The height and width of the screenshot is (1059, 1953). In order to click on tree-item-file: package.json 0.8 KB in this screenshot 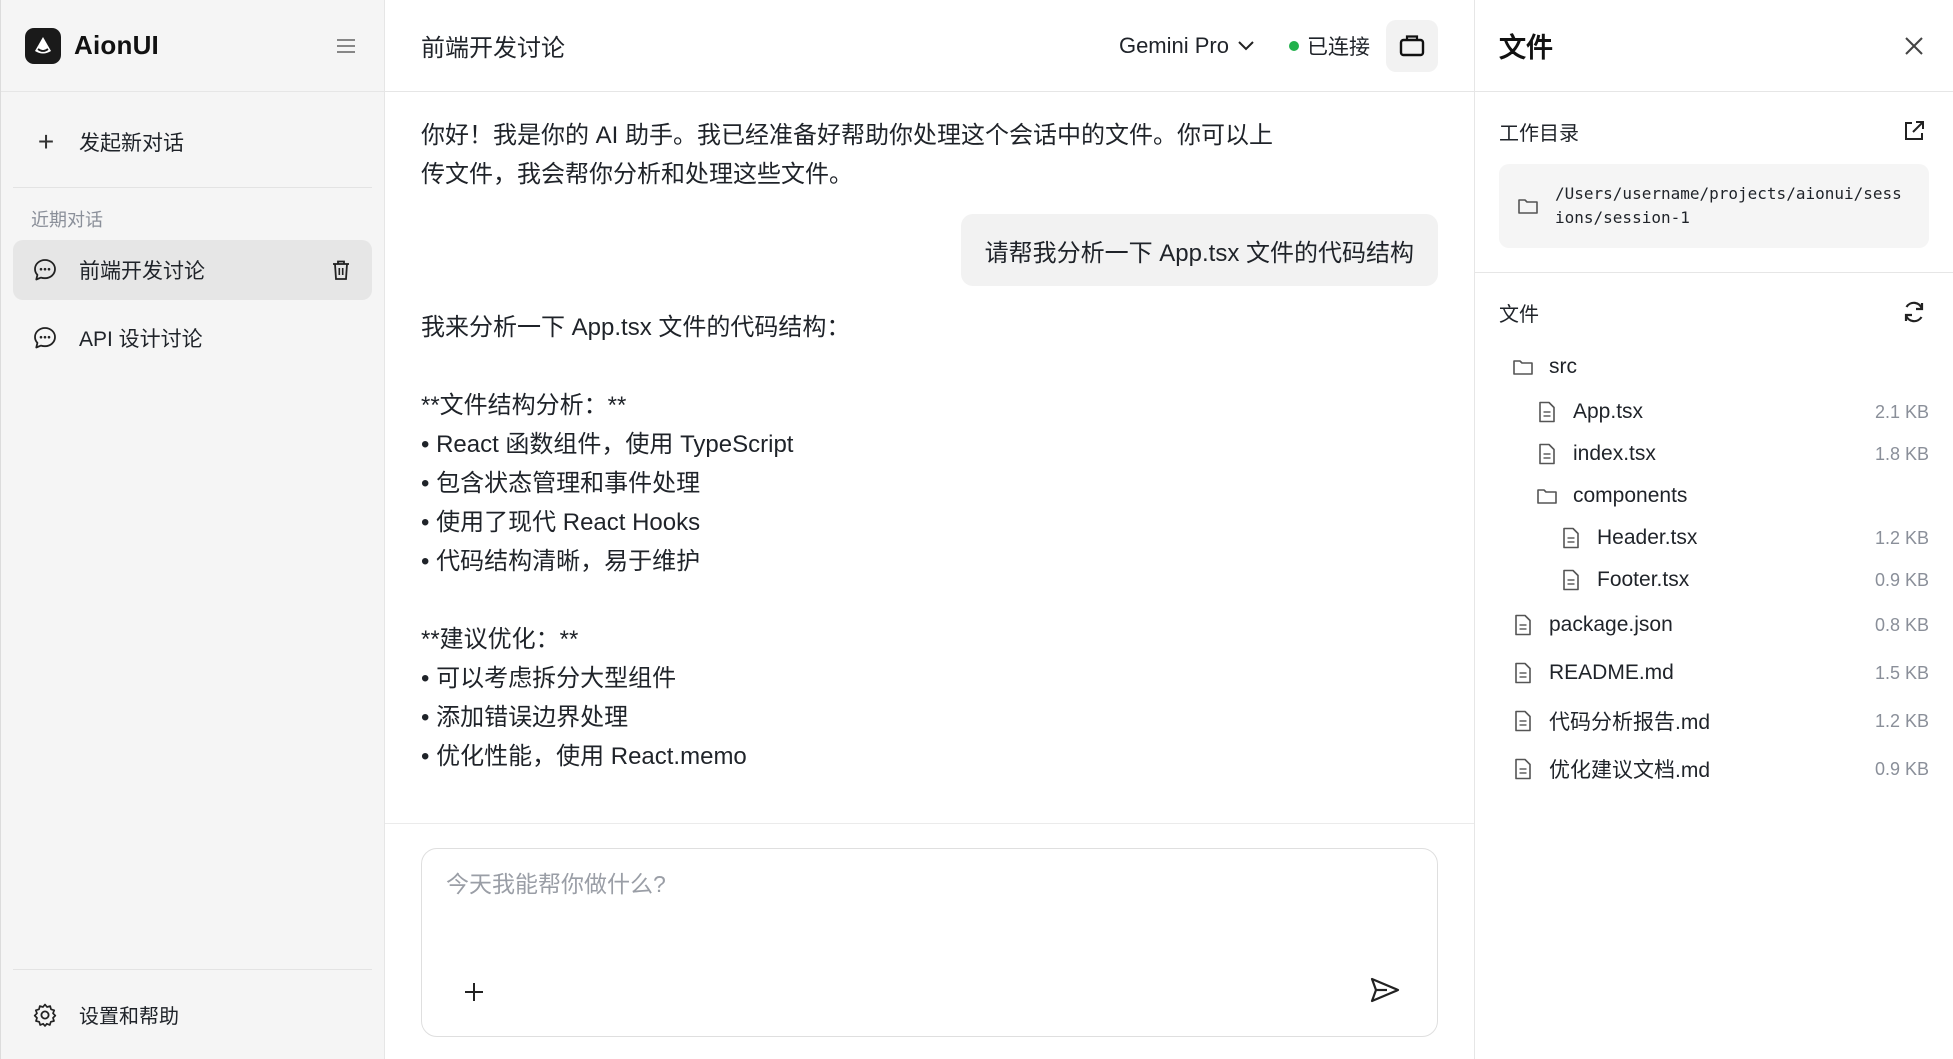, I will do `click(1714, 625)`.